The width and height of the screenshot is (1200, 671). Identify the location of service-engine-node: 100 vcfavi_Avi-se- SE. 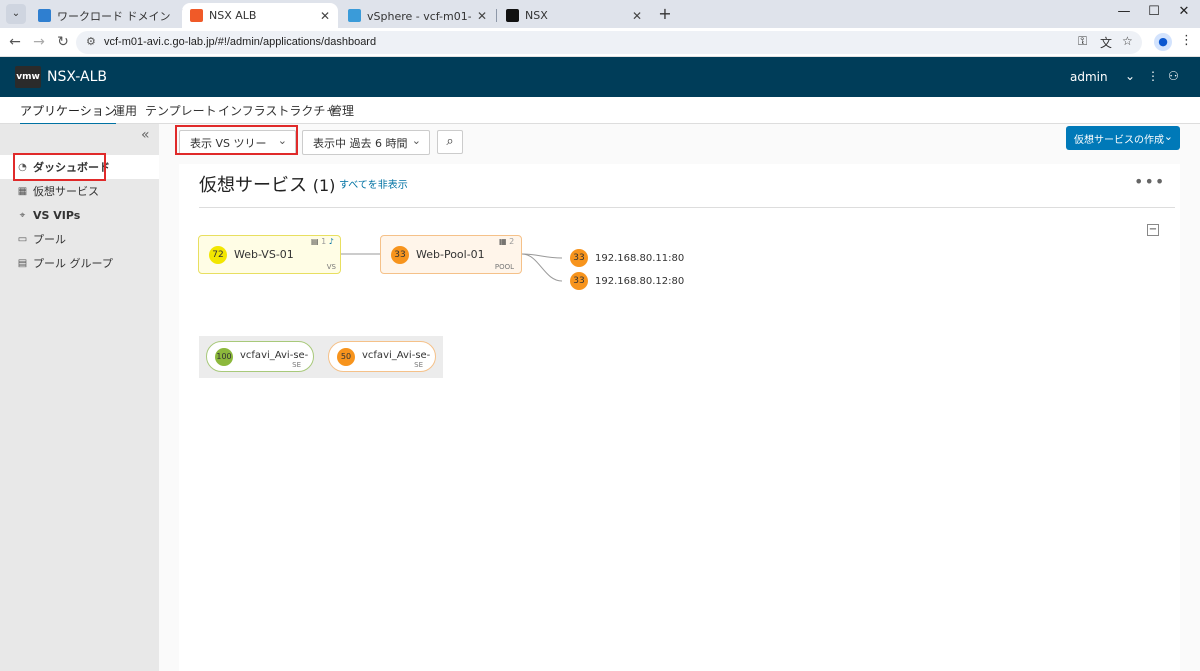
(260, 356).